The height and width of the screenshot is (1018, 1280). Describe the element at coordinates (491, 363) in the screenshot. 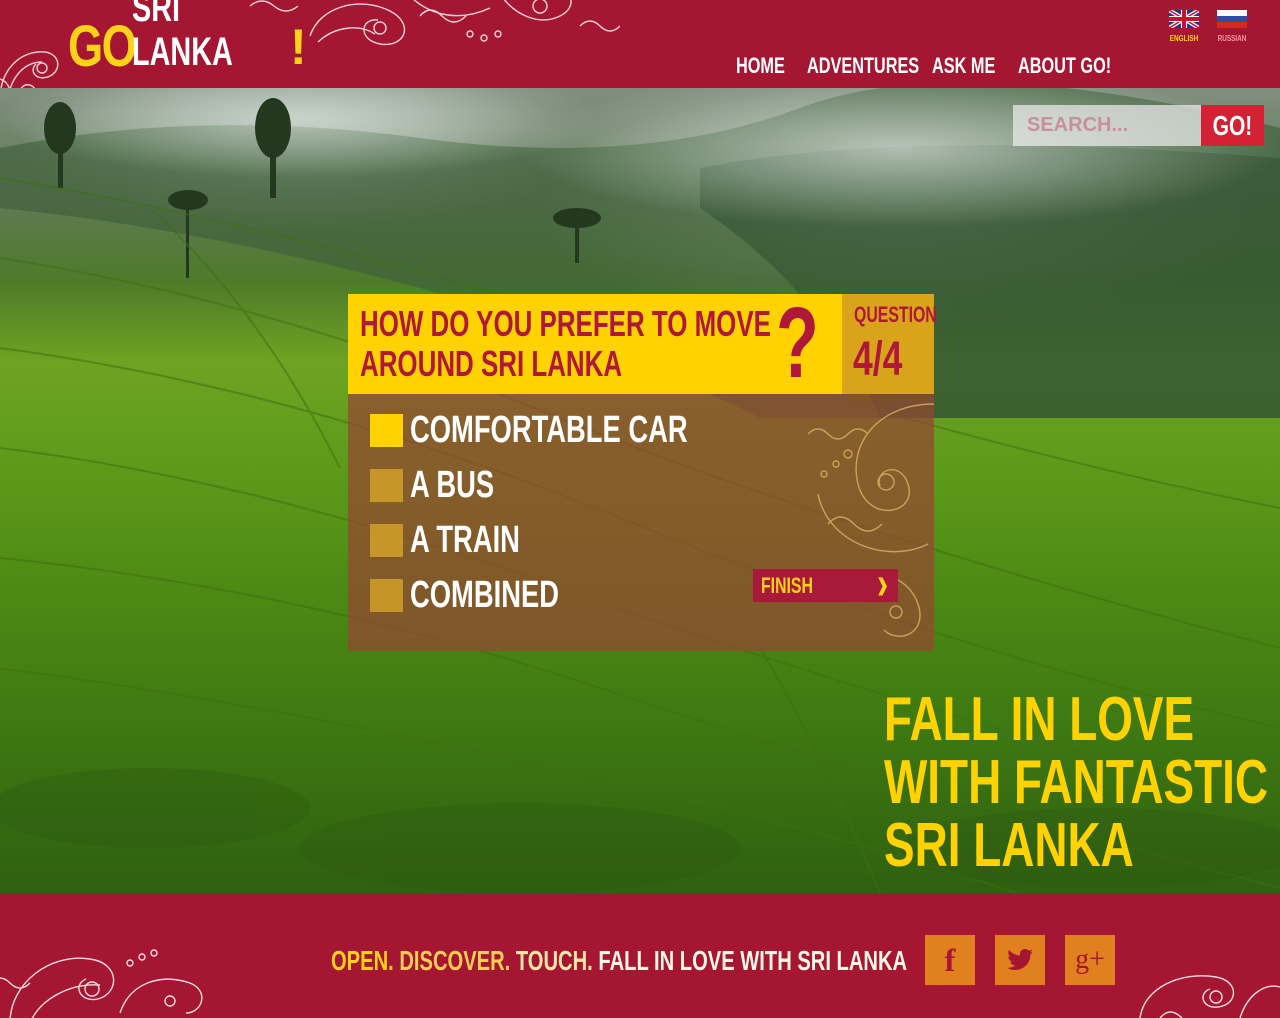

I see `quiz-question-line-2: AROUND SRI LANKA` at that location.